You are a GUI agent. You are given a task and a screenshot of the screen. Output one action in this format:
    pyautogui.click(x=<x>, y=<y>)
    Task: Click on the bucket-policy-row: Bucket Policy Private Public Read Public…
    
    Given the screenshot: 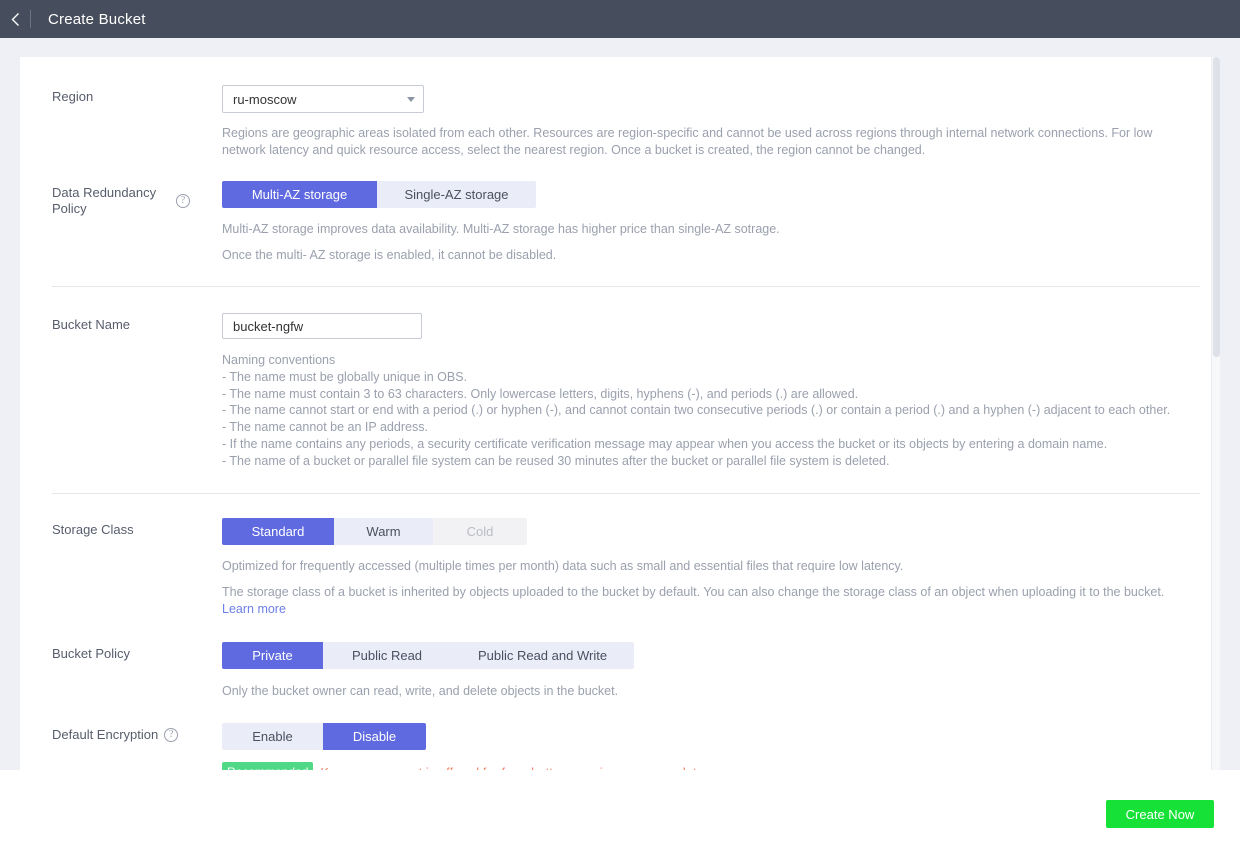 What is the action you would take?
    pyautogui.click(x=620, y=670)
    